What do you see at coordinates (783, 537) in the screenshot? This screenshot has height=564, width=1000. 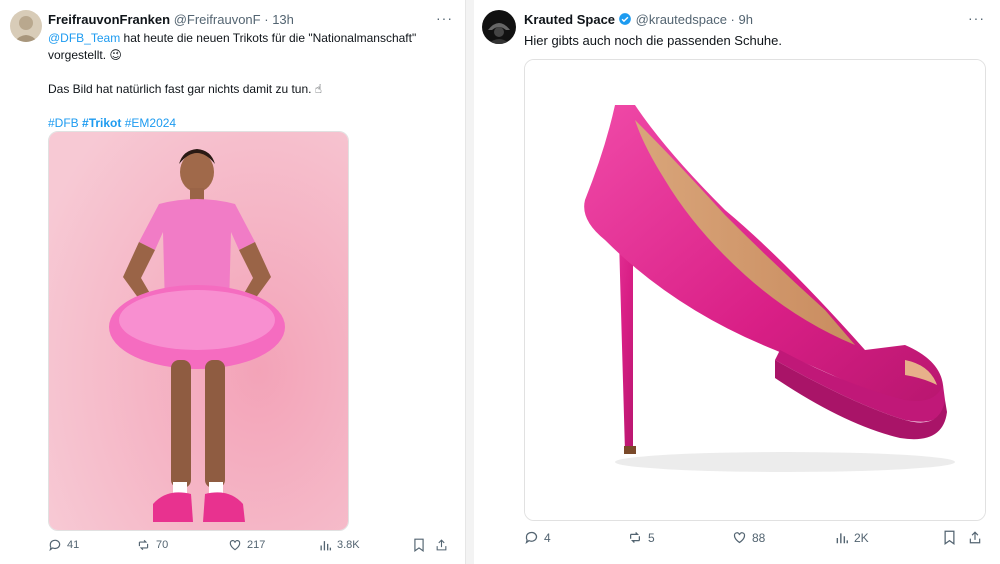 I see `like-button: 88` at bounding box center [783, 537].